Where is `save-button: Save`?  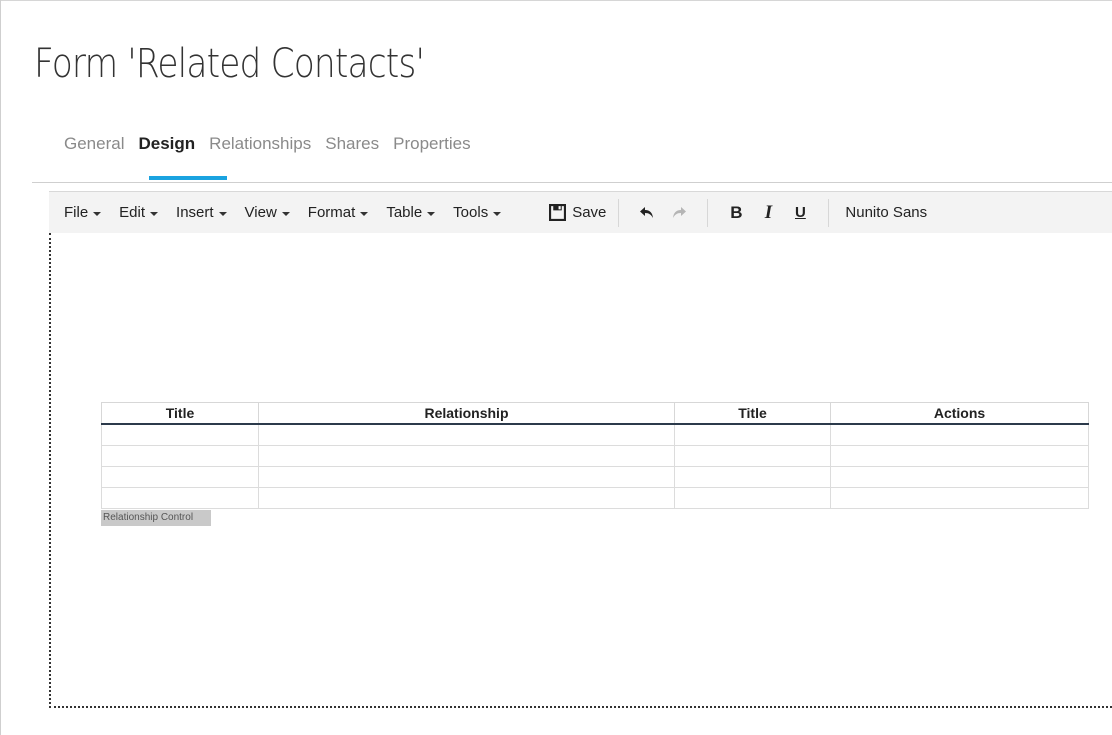 save-button: Save is located at coordinates (577, 212).